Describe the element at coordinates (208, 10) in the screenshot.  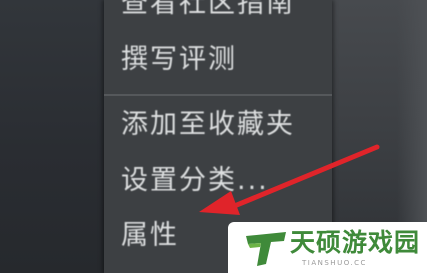
I see `menu-item-view-community-guide: 查看社区指南` at that location.